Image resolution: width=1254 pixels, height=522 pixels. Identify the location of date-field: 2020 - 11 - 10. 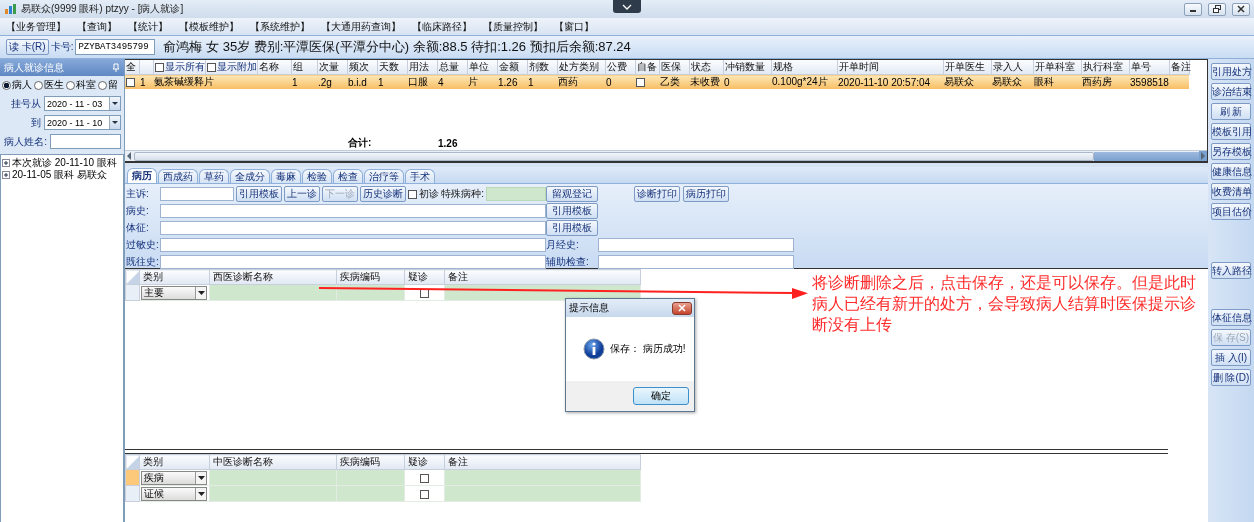
(82, 122).